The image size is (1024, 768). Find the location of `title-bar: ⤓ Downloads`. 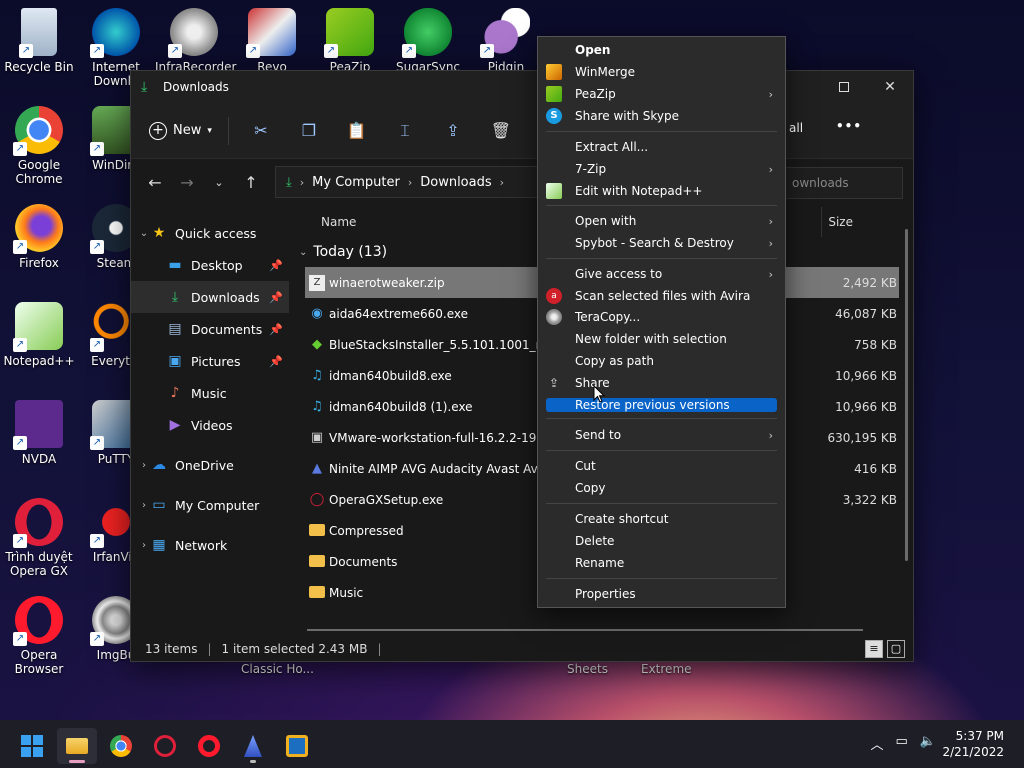

title-bar: ⤓ Downloads is located at coordinates (522, 87).